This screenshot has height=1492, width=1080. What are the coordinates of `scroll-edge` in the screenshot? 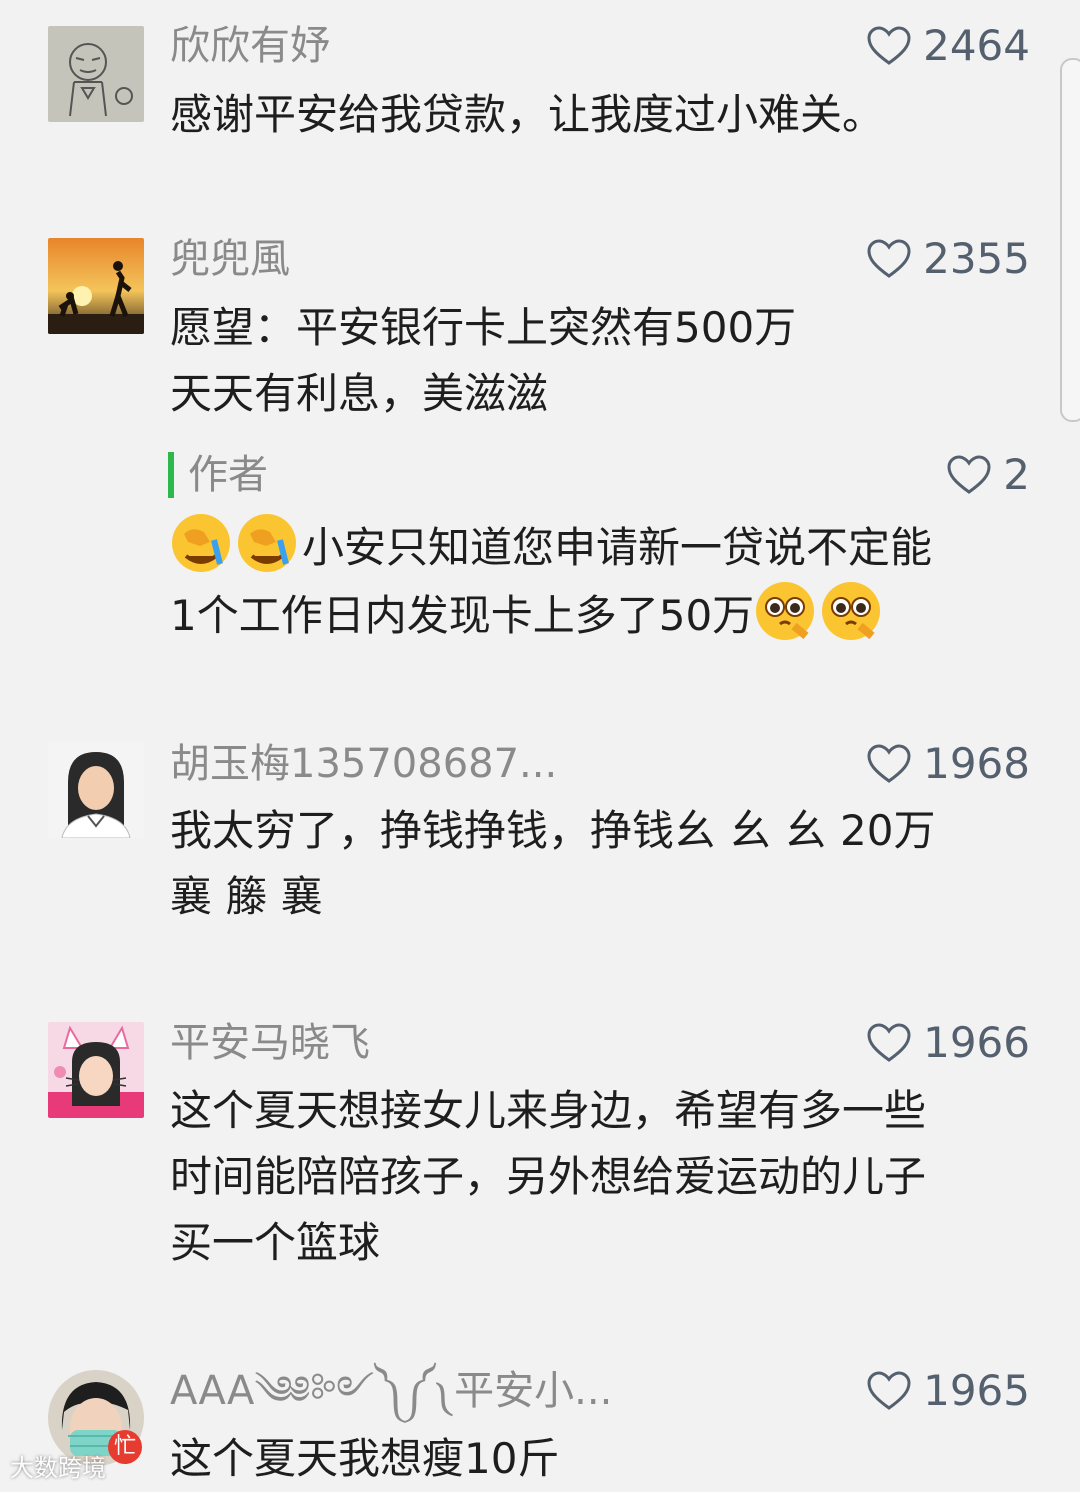 It's located at (1070, 240).